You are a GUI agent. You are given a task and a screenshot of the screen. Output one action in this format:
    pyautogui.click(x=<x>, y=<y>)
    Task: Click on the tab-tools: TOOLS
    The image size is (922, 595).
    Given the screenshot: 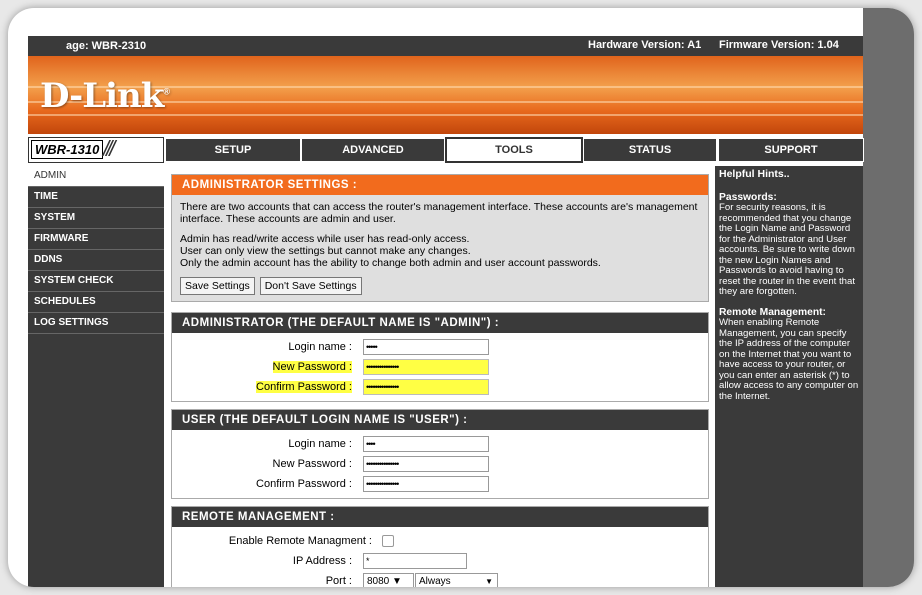 What is the action you would take?
    pyautogui.click(x=514, y=150)
    